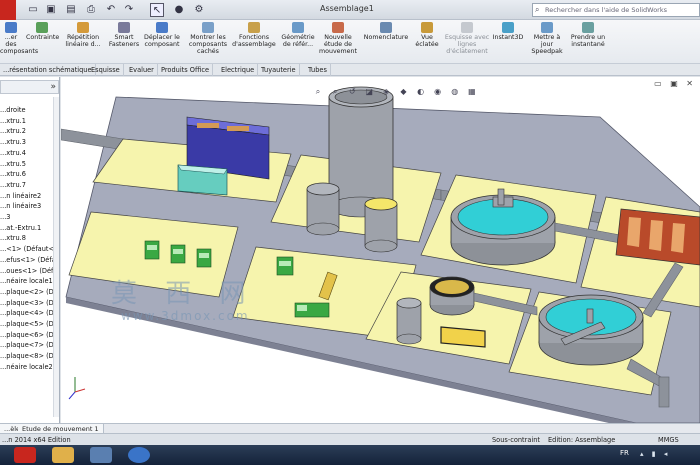  What do you see at coordinates (421, 92) in the screenshot?
I see `hide-show-icon: ◐` at bounding box center [421, 92].